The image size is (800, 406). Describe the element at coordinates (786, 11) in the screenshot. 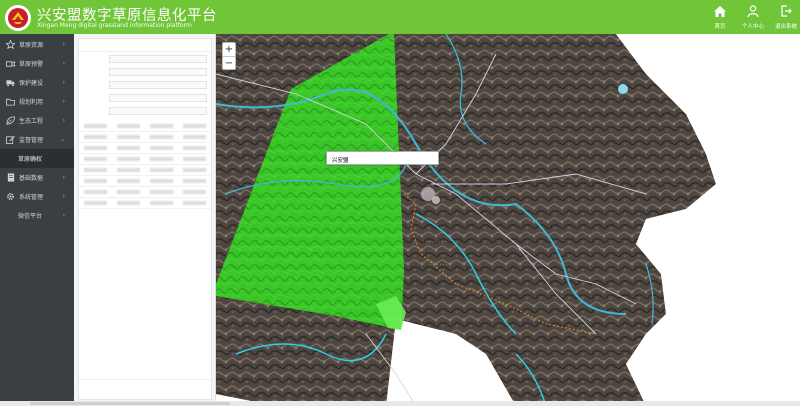

I see `logout-icon` at that location.